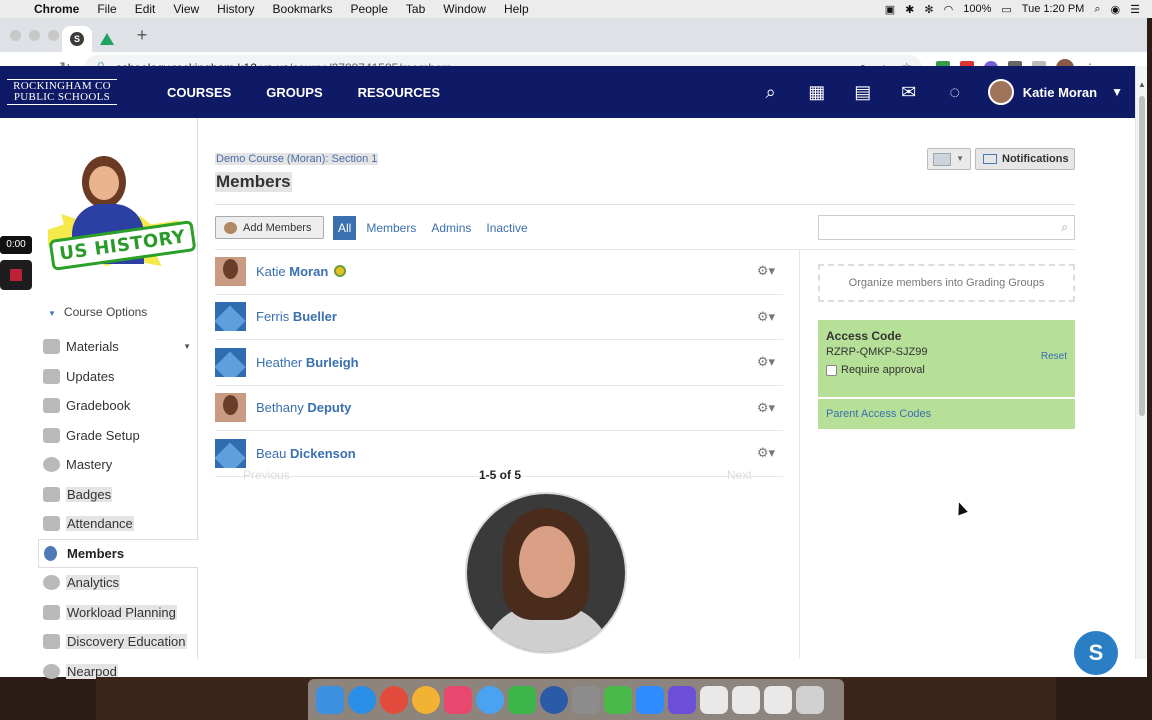 The height and width of the screenshot is (720, 1152). I want to click on facetime-icon, so click(522, 699).